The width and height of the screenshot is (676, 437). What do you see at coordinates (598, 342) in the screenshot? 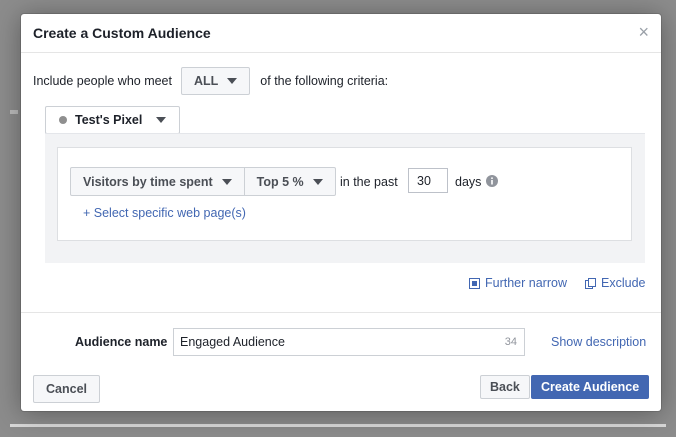
I see `show-description-link: Show description` at bounding box center [598, 342].